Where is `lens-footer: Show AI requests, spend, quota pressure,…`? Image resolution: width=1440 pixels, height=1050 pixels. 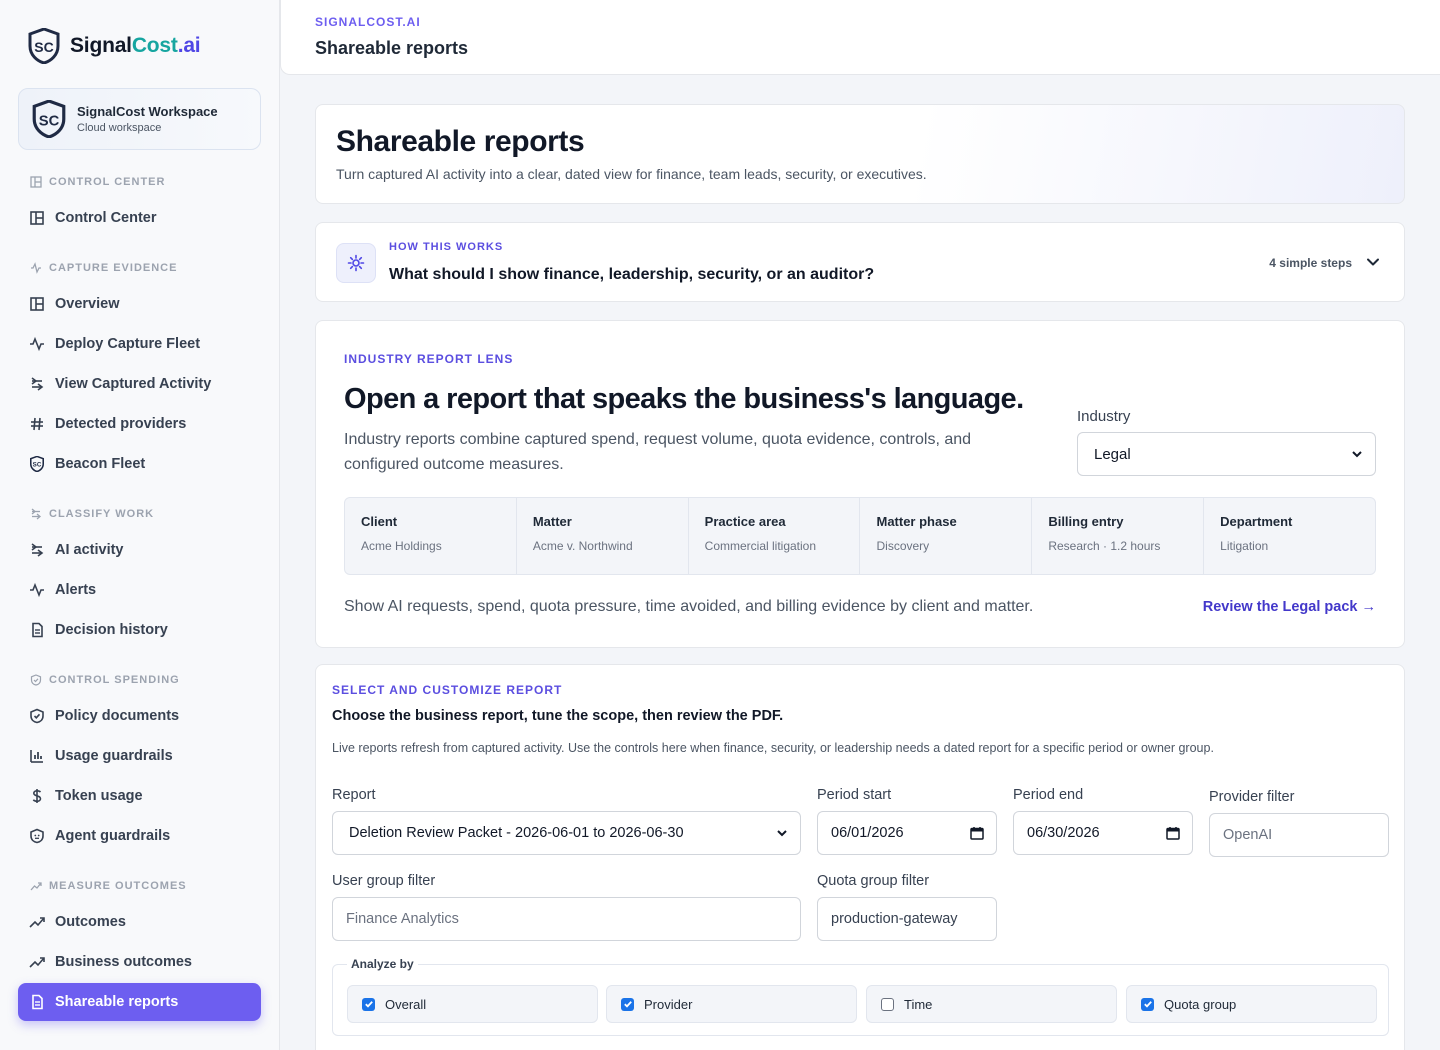
lens-footer: Show AI requests, spend, quota pressure,… is located at coordinates (689, 606).